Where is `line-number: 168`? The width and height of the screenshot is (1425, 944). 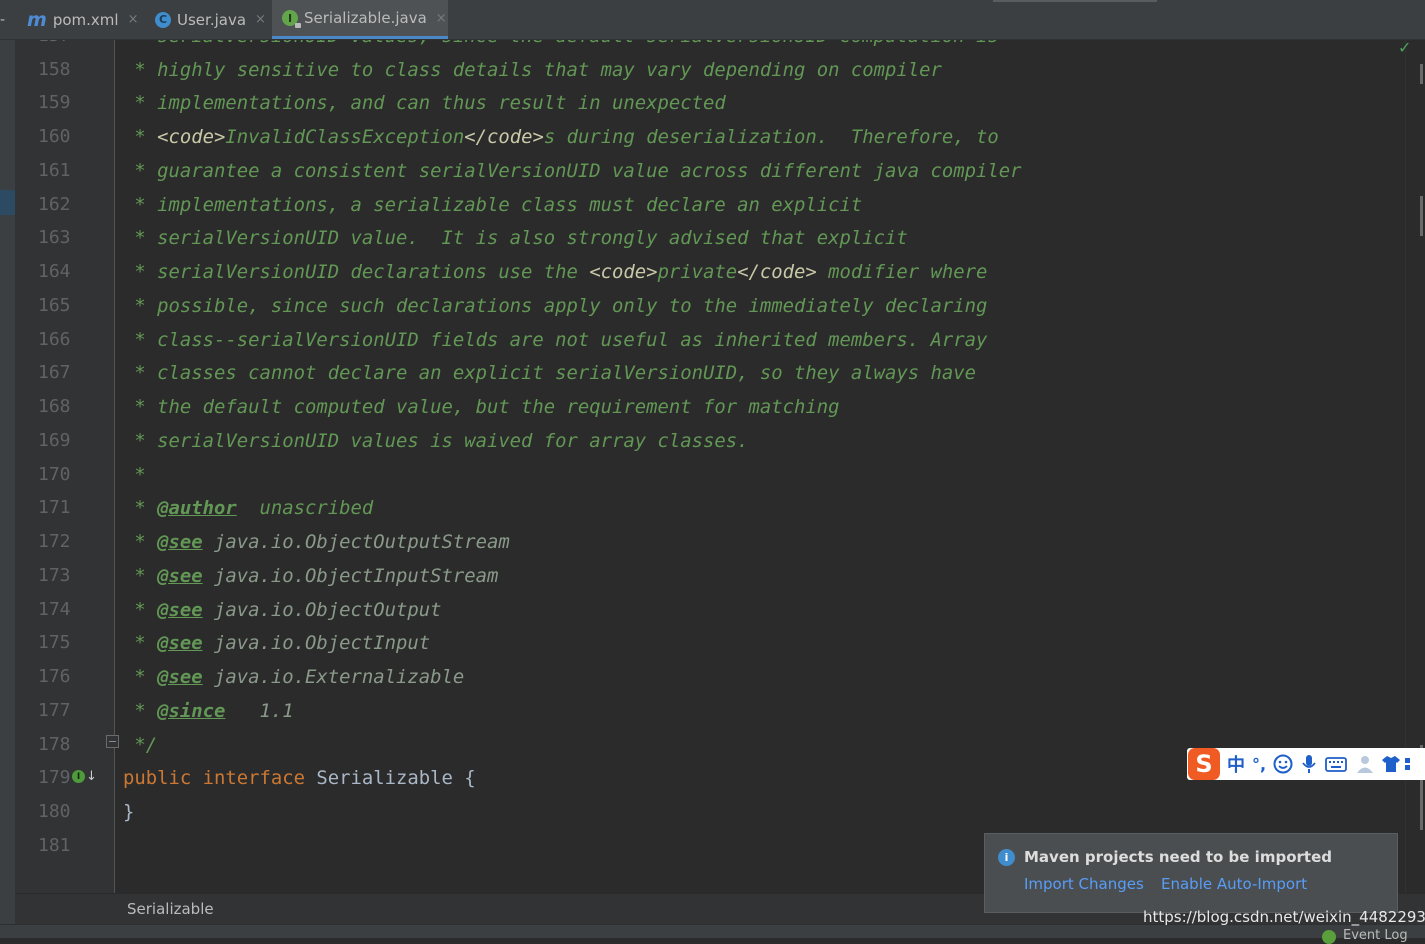 line-number: 168 is located at coordinates (54, 406).